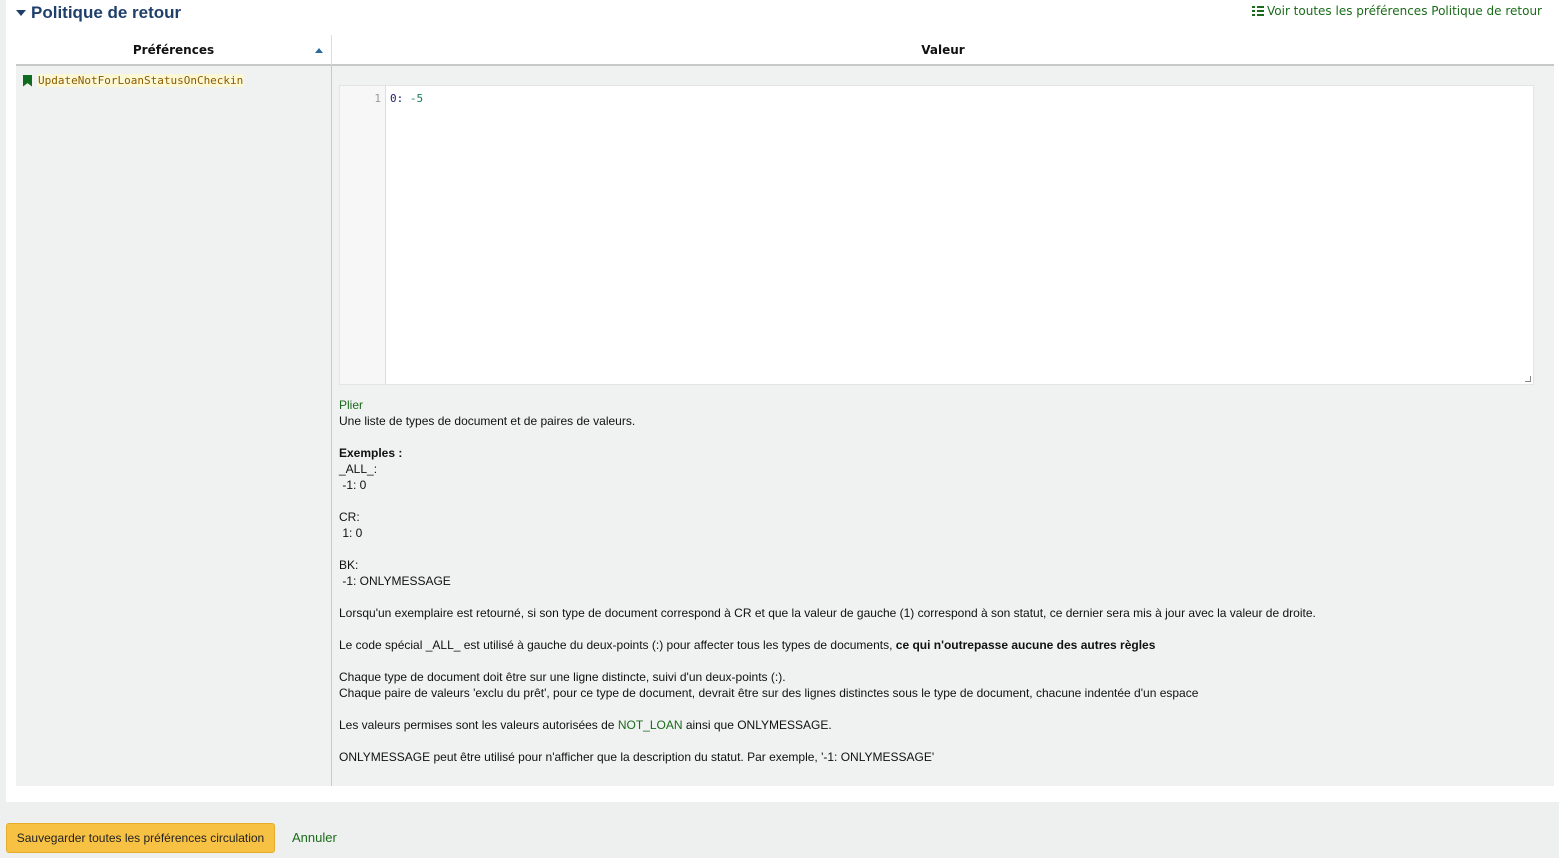  I want to click on paragraph-text: ainsi que ONLYMESSAGE., so click(757, 725).